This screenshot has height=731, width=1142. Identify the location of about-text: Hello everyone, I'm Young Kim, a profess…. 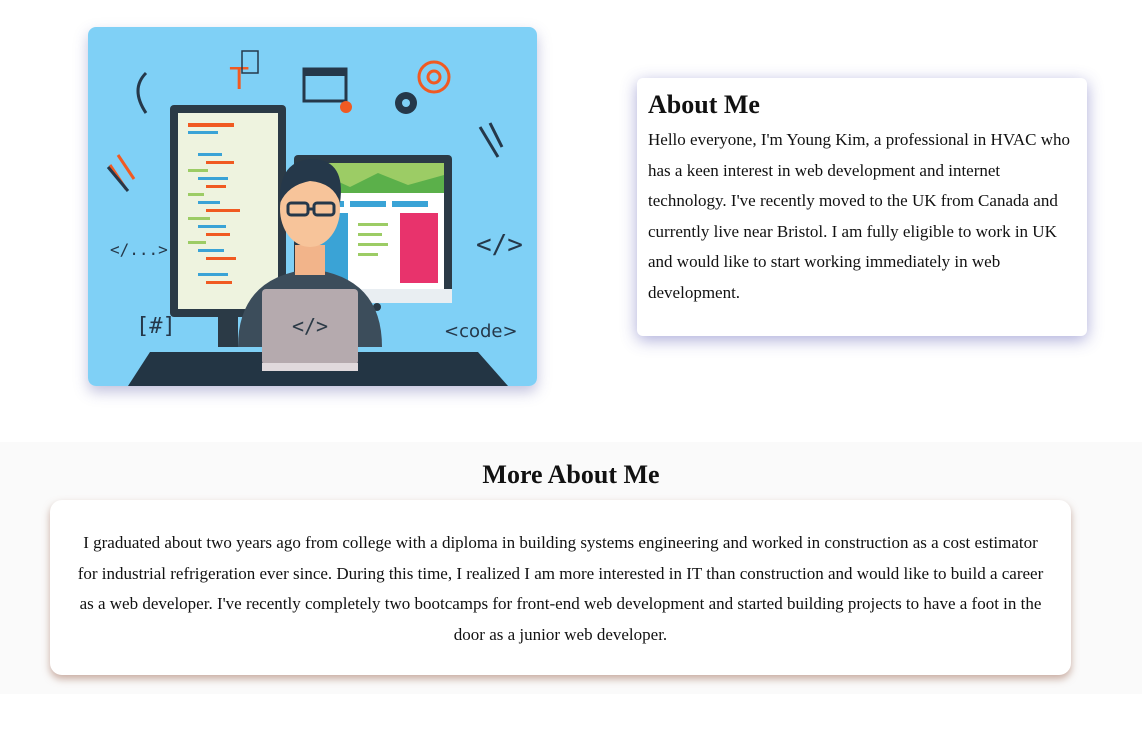
(859, 216).